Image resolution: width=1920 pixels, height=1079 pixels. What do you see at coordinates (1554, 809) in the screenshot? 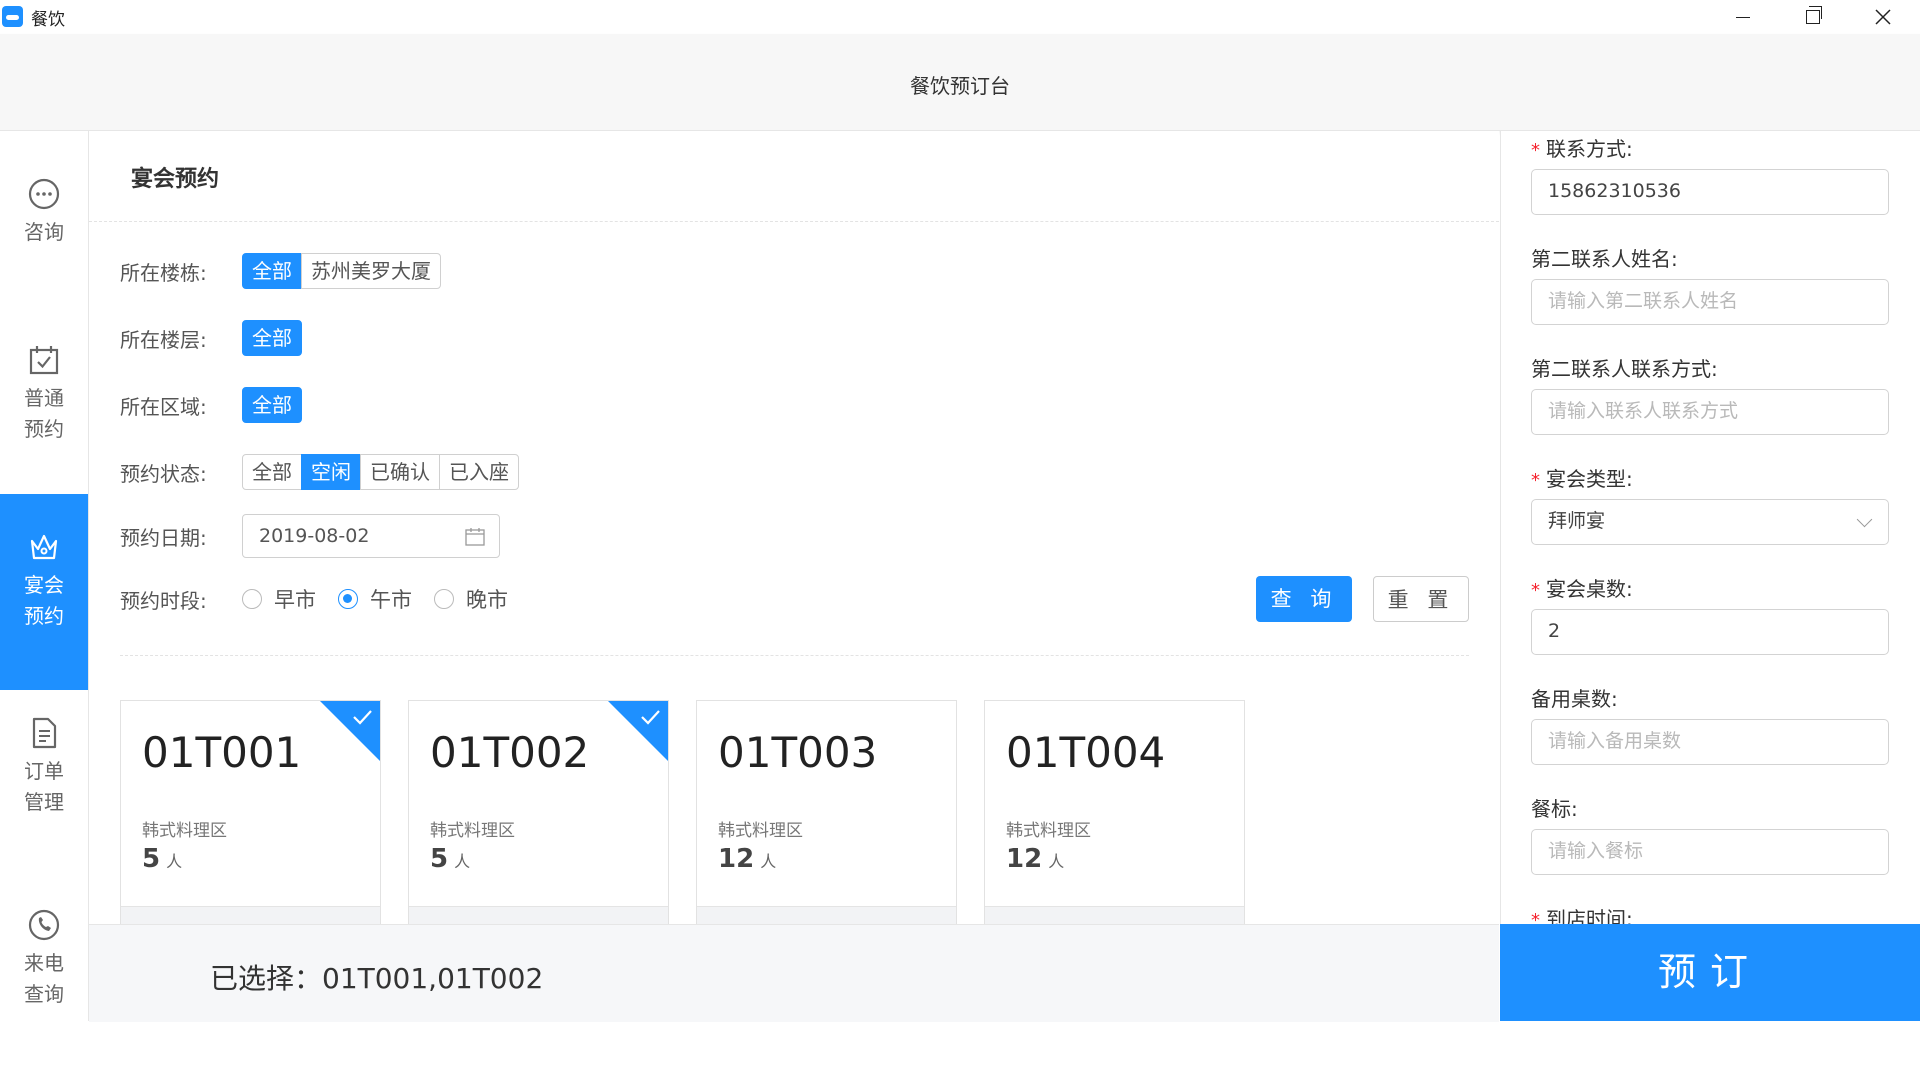
I see `meal-standard-label: 餐标:` at bounding box center [1554, 809].